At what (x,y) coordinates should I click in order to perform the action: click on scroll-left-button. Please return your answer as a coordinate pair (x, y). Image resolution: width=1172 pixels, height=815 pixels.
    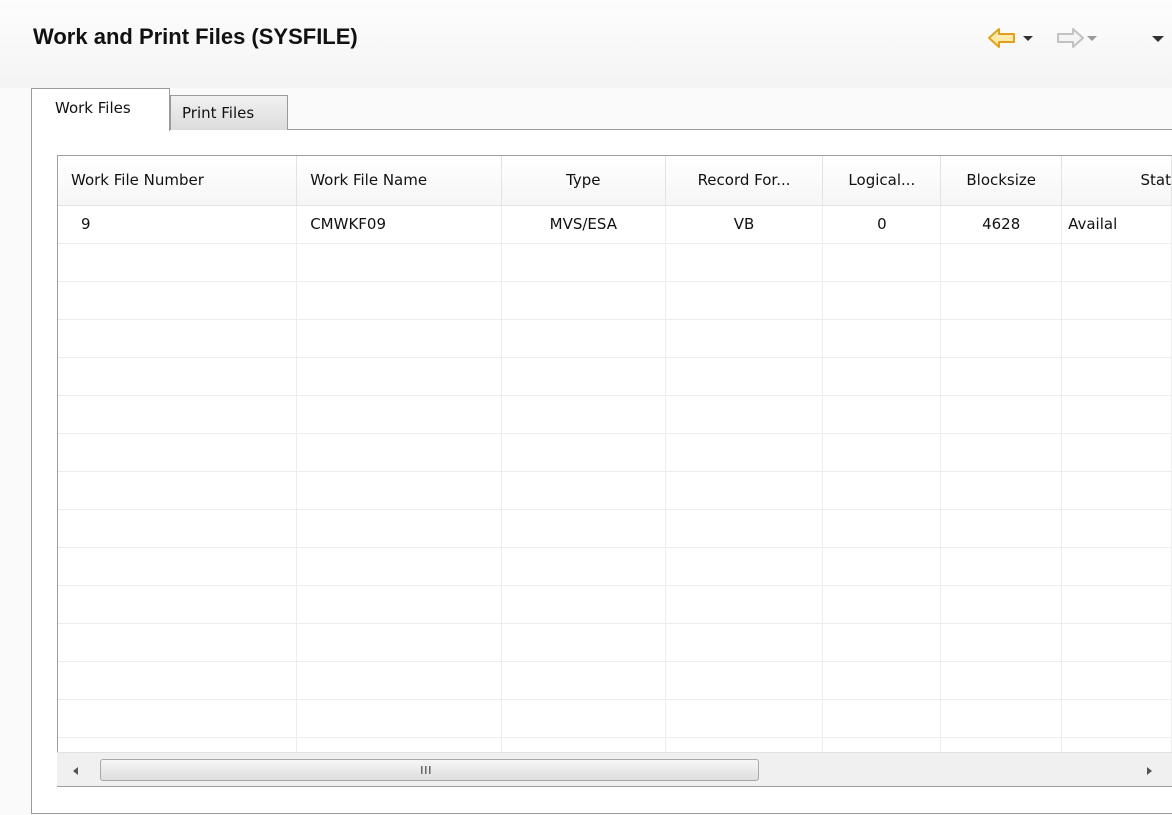
    Looking at the image, I should click on (76, 770).